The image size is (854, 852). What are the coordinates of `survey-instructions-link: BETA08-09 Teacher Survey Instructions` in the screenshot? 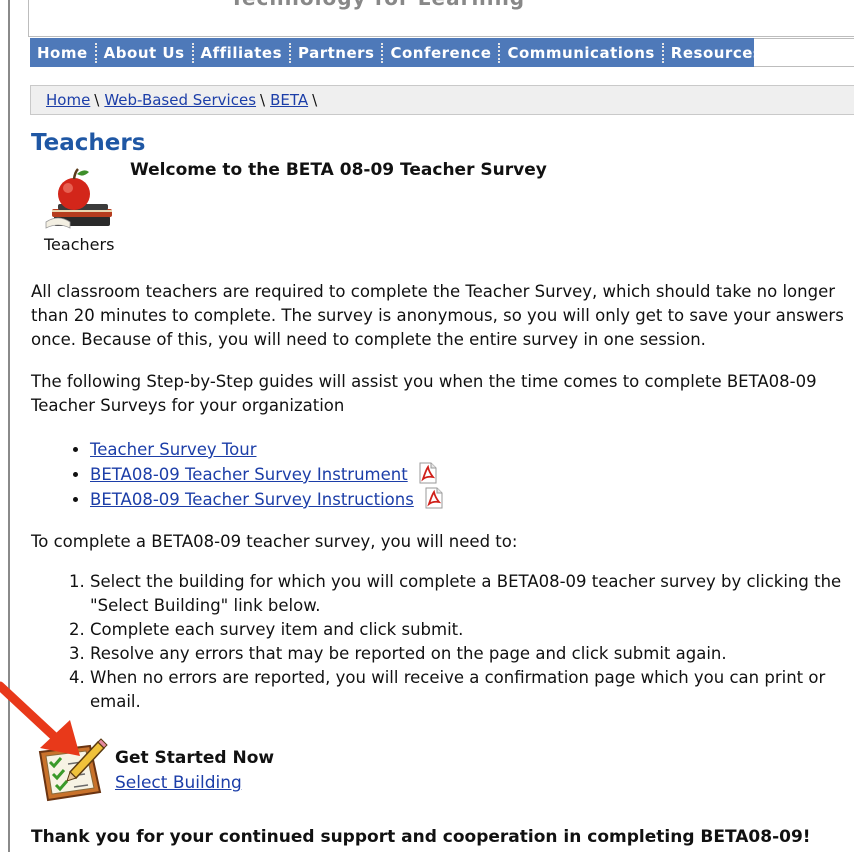 It's located at (252, 499).